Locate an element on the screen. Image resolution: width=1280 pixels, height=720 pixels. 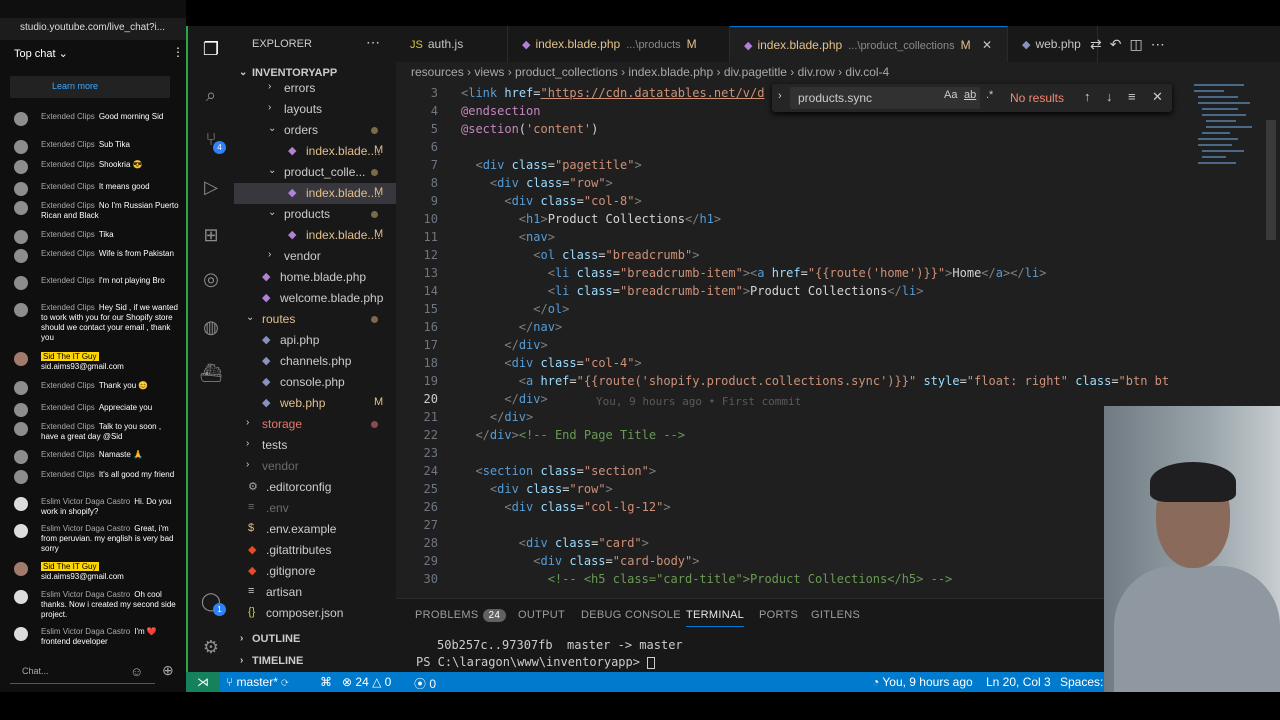
tree-file: $ .env.example is located at coordinates (315, 529).